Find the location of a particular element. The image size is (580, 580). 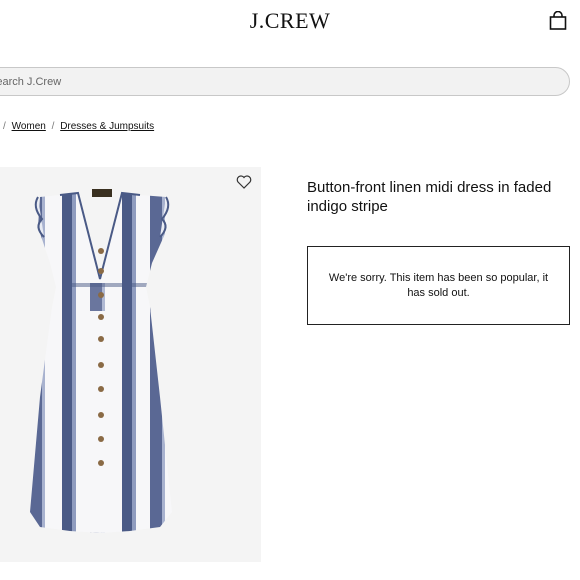

striped-dress-illustration is located at coordinates (101, 361).